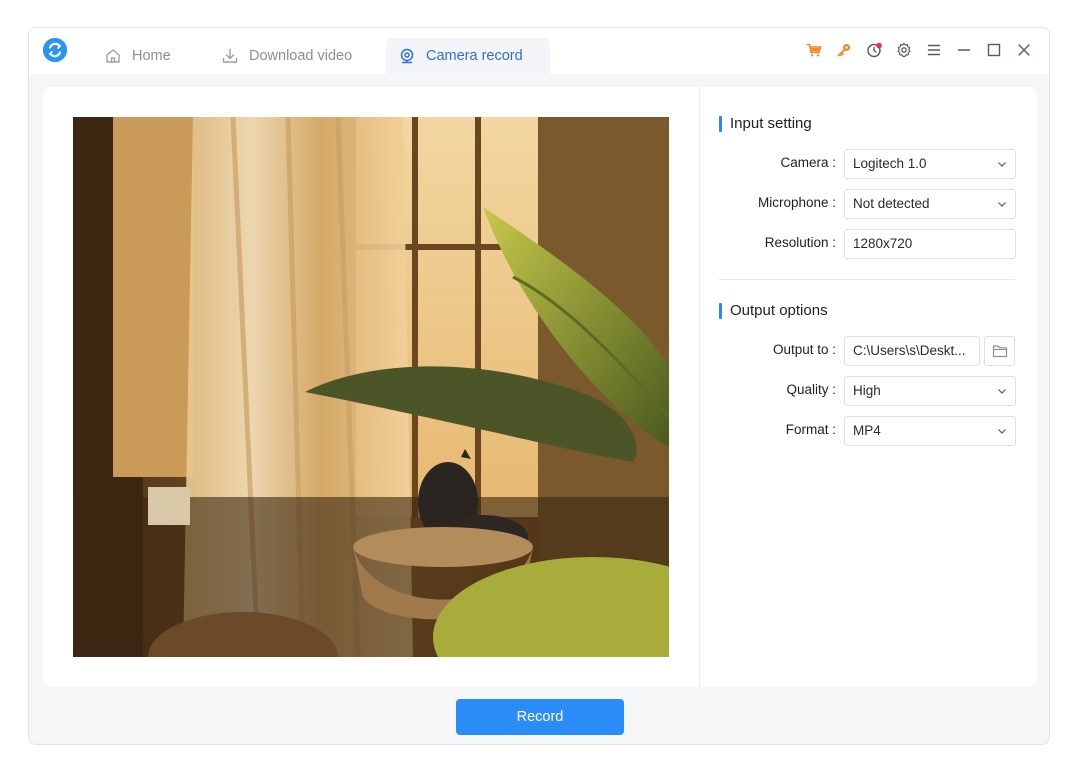  What do you see at coordinates (867, 430) in the screenshot?
I see `format-value: MP4` at bounding box center [867, 430].